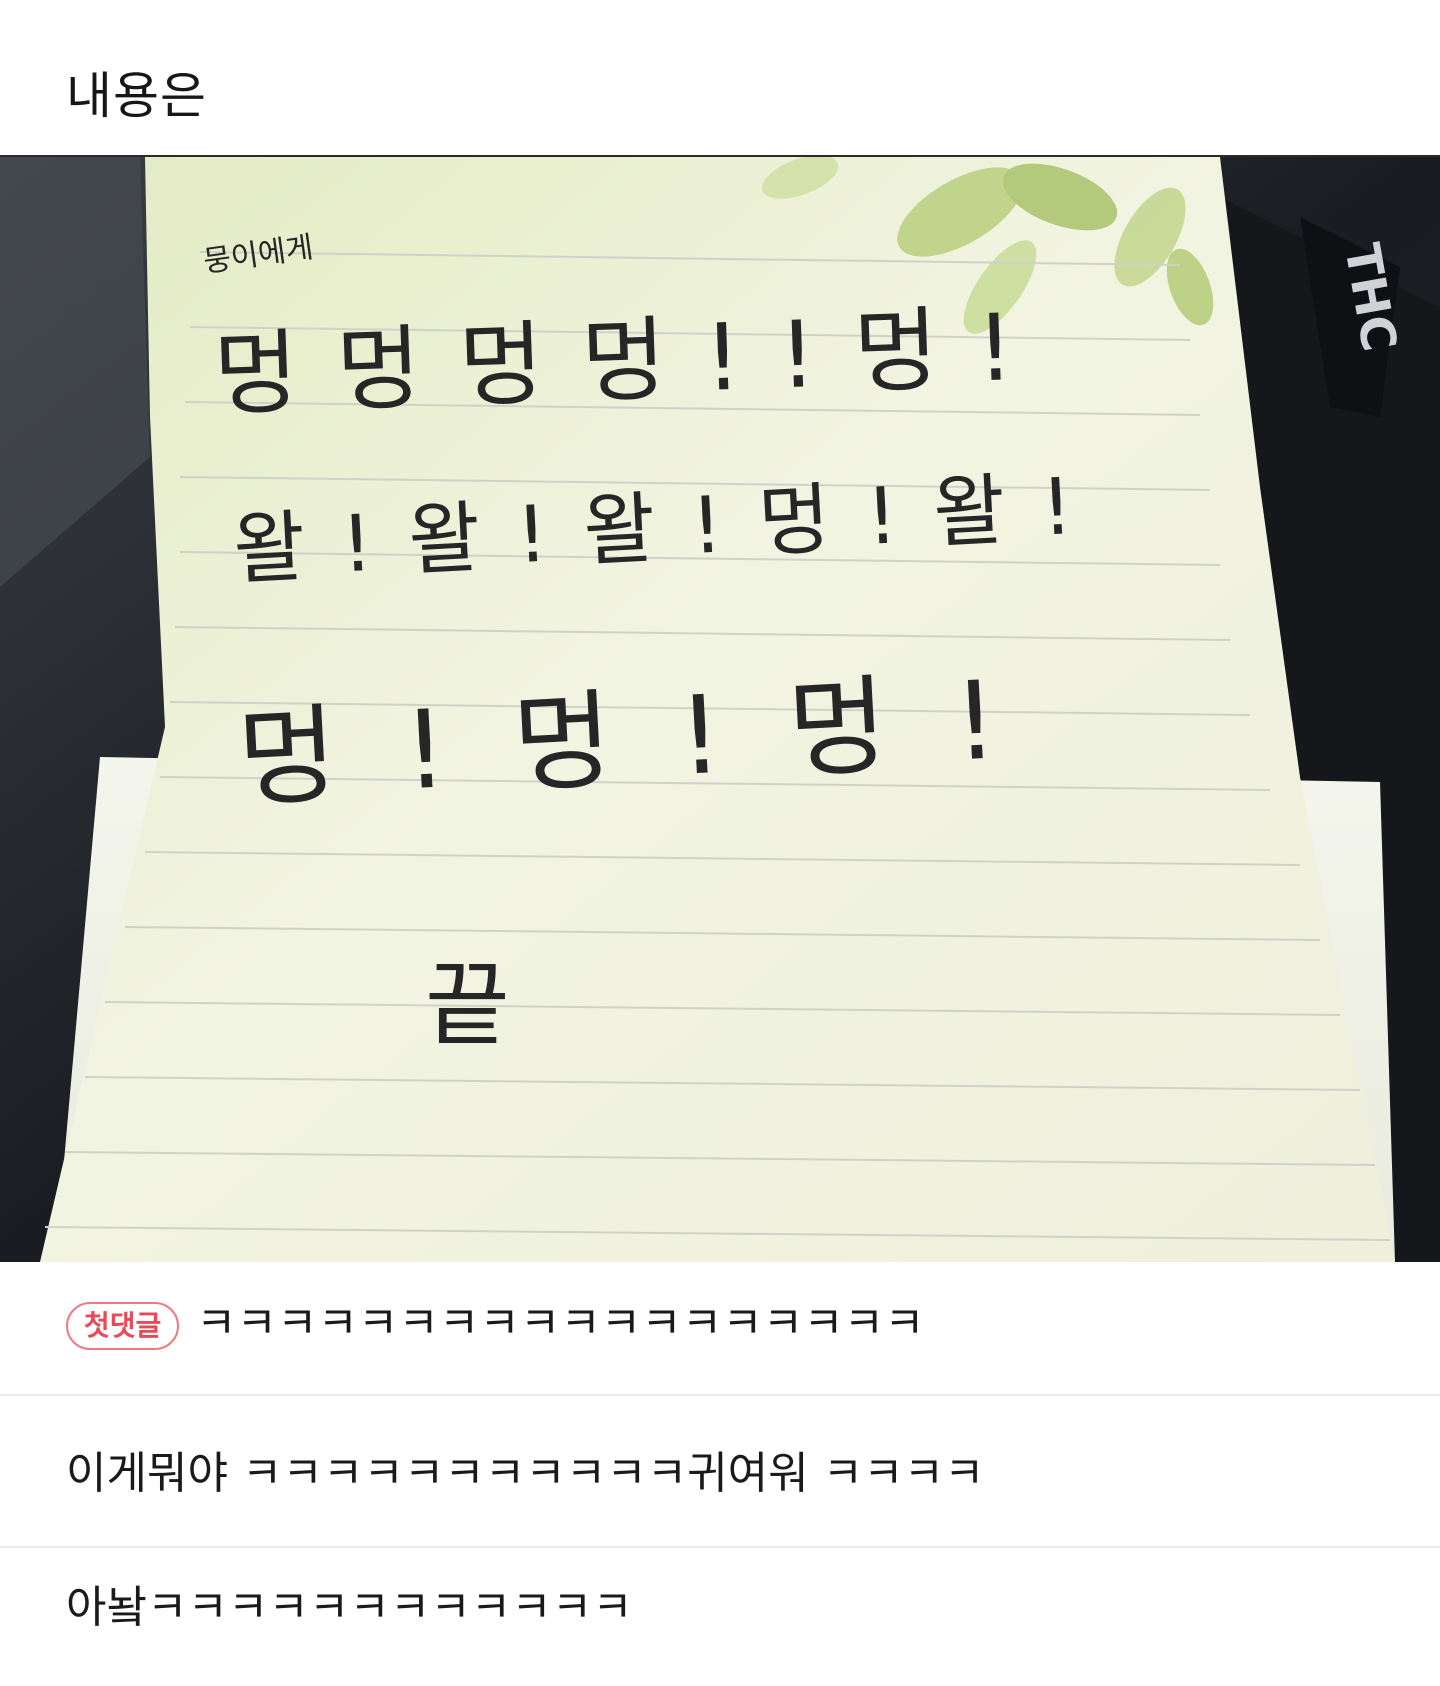  What do you see at coordinates (349, 1607) in the screenshot?
I see `comment-text: 아놬ㅋㅋㅋㅋㅋㅋㅋㅋㅋㅋㅋㅋ` at bounding box center [349, 1607].